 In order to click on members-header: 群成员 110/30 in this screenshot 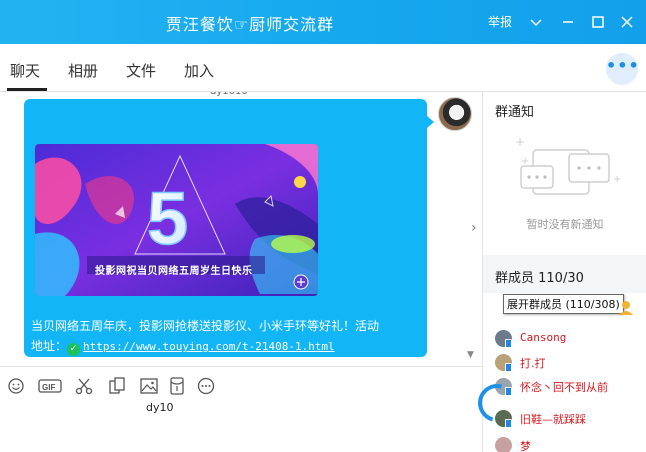, I will do `click(564, 274)`.